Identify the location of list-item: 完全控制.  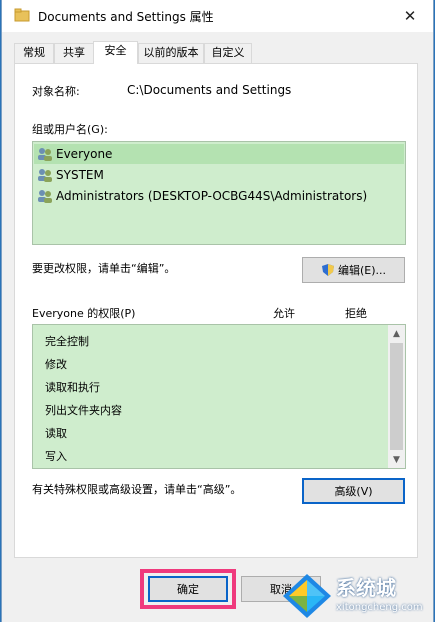
(67, 341).